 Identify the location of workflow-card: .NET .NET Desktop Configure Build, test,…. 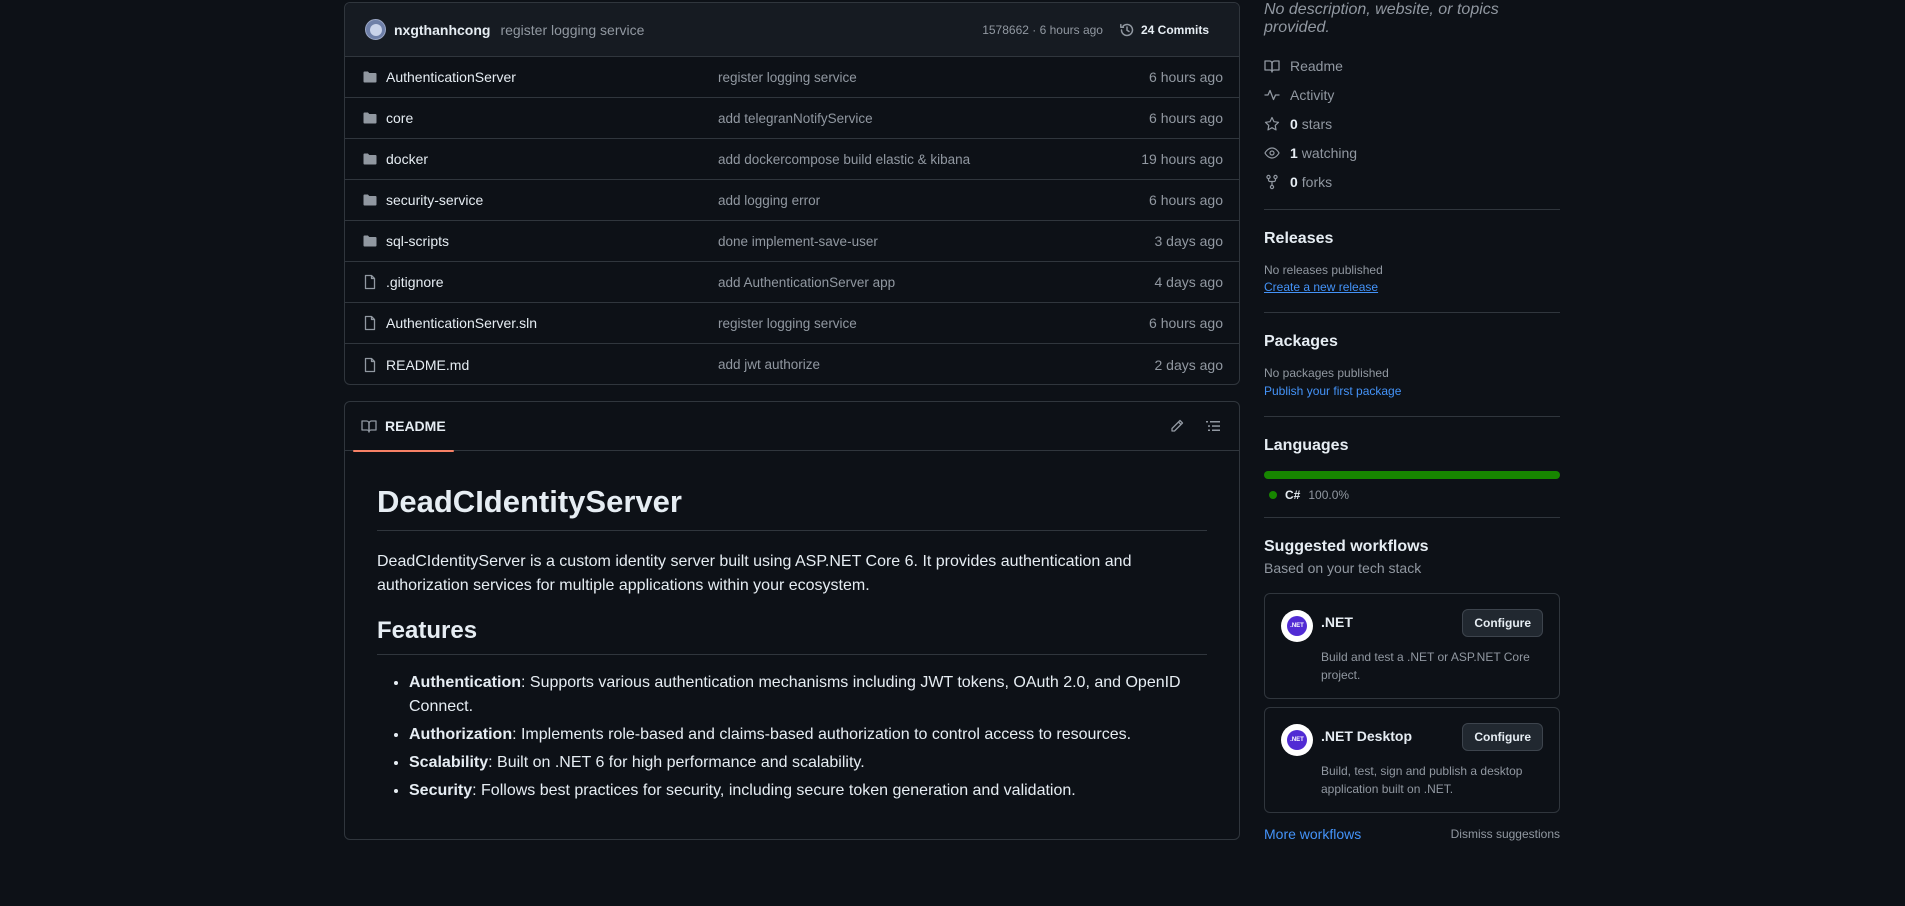
(1412, 760).